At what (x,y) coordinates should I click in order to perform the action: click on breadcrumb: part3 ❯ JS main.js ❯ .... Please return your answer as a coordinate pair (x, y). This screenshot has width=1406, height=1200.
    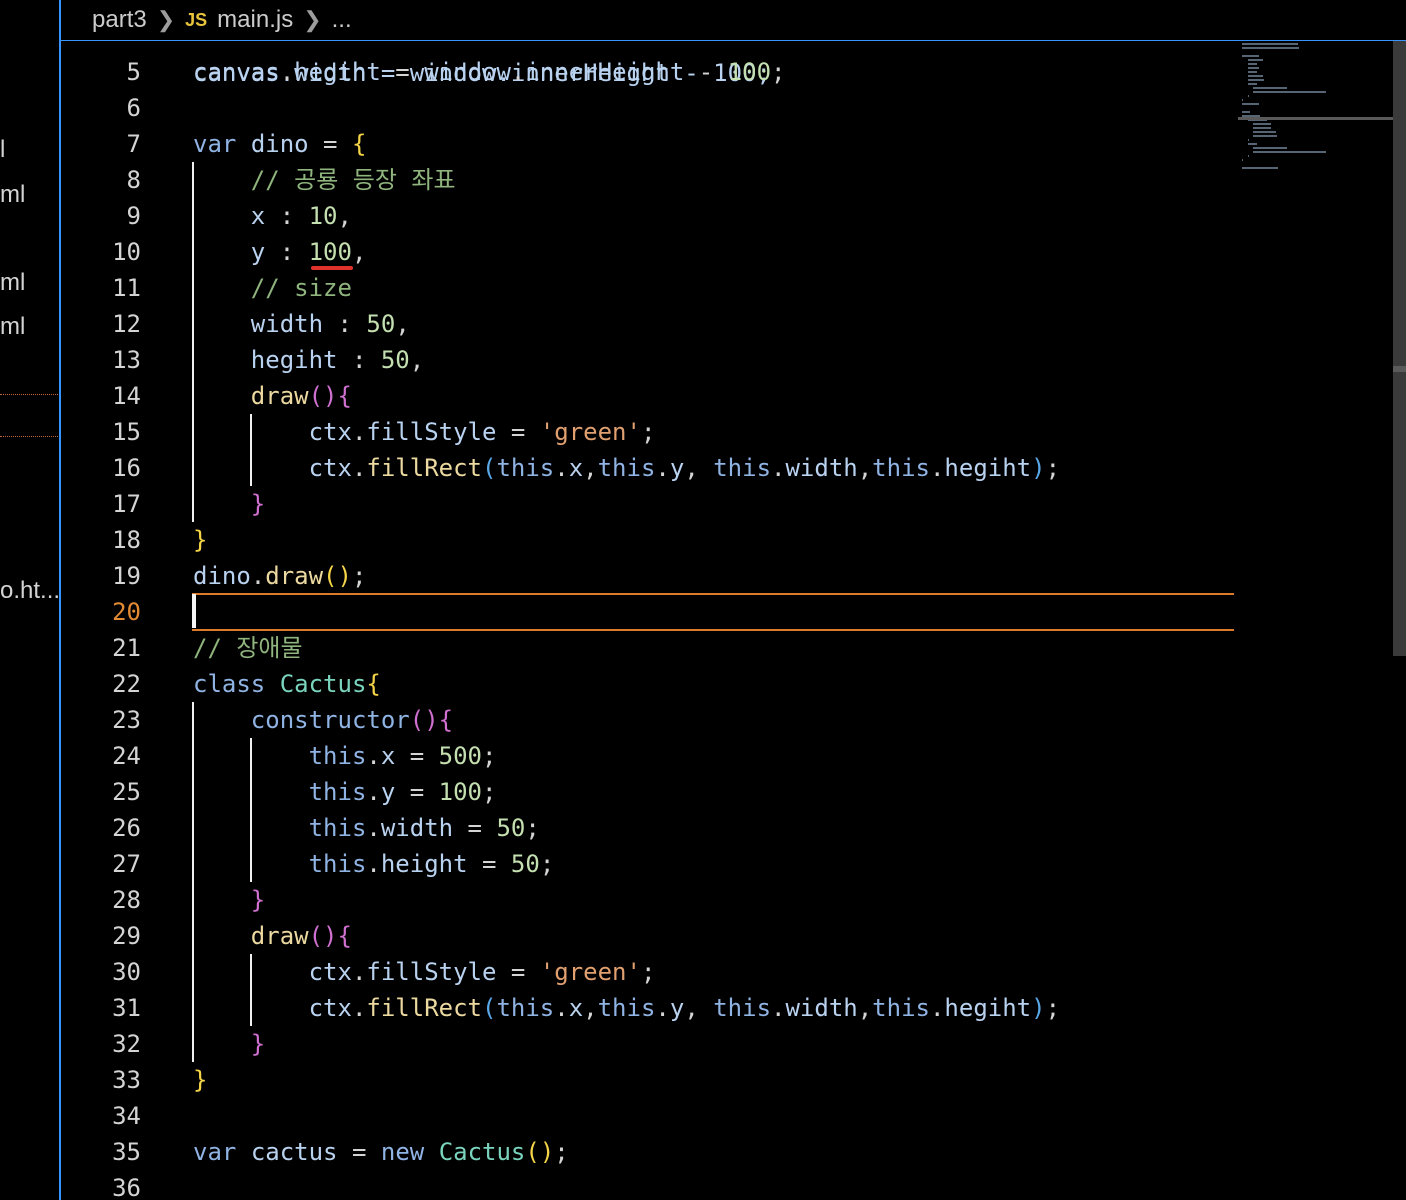
    Looking at the image, I should click on (733, 20).